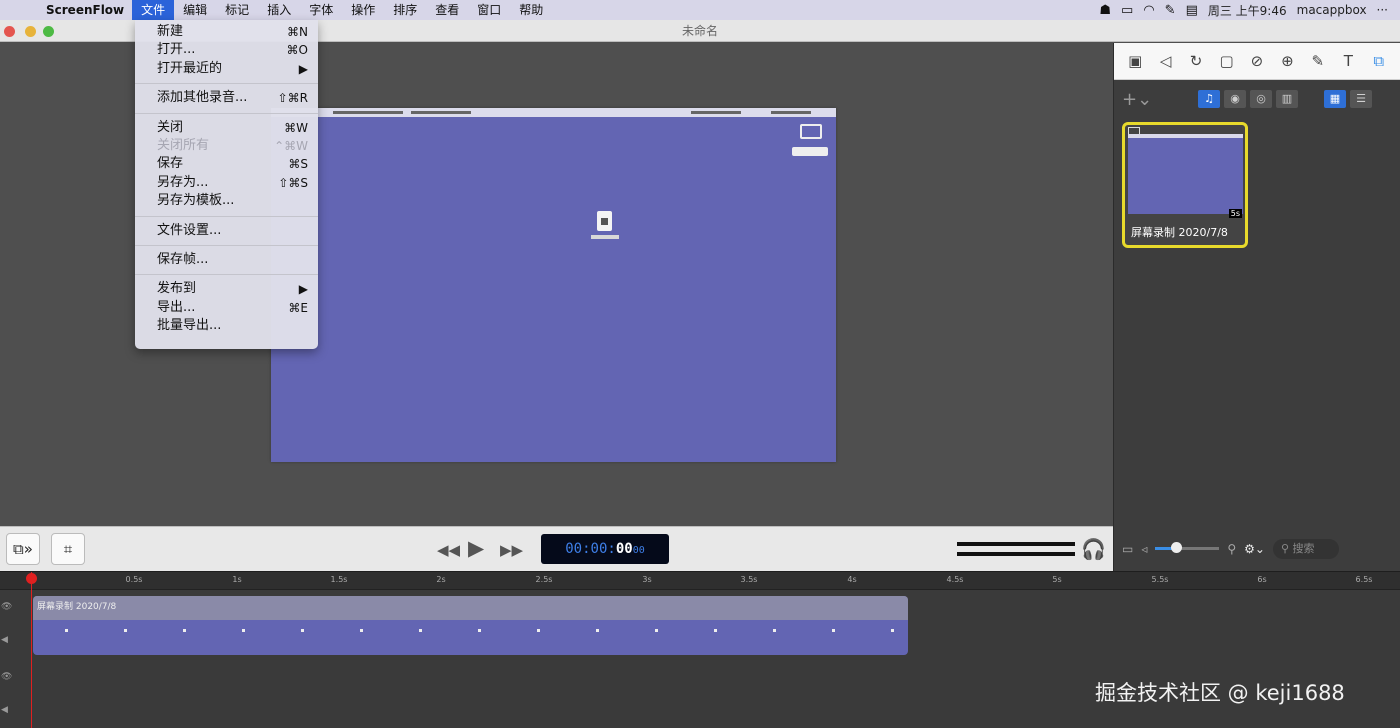 The width and height of the screenshot is (1400, 728). I want to click on clip-caption: 屏幕录制 2020/7/8, so click(1179, 232).